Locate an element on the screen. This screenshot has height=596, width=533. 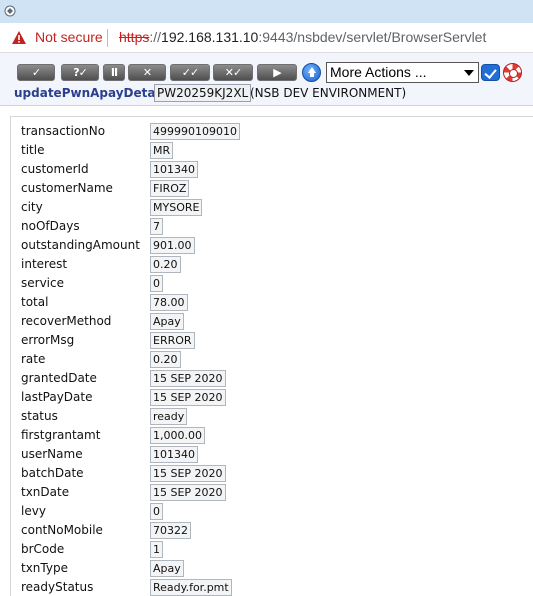
address-divider is located at coordinates (107, 38).